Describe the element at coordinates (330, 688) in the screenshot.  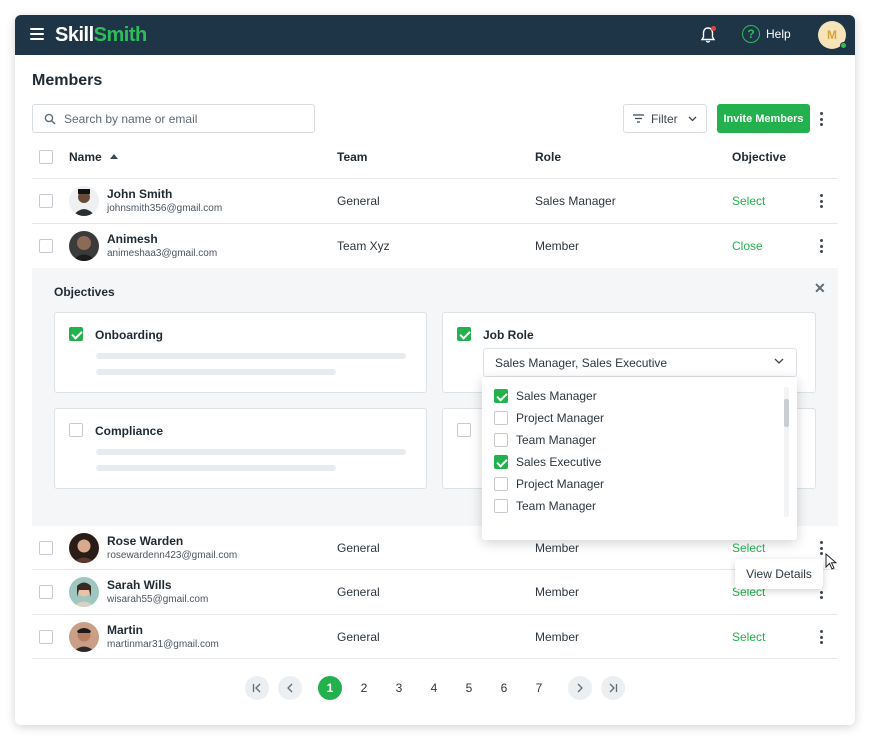
I see `page-1: 1` at that location.